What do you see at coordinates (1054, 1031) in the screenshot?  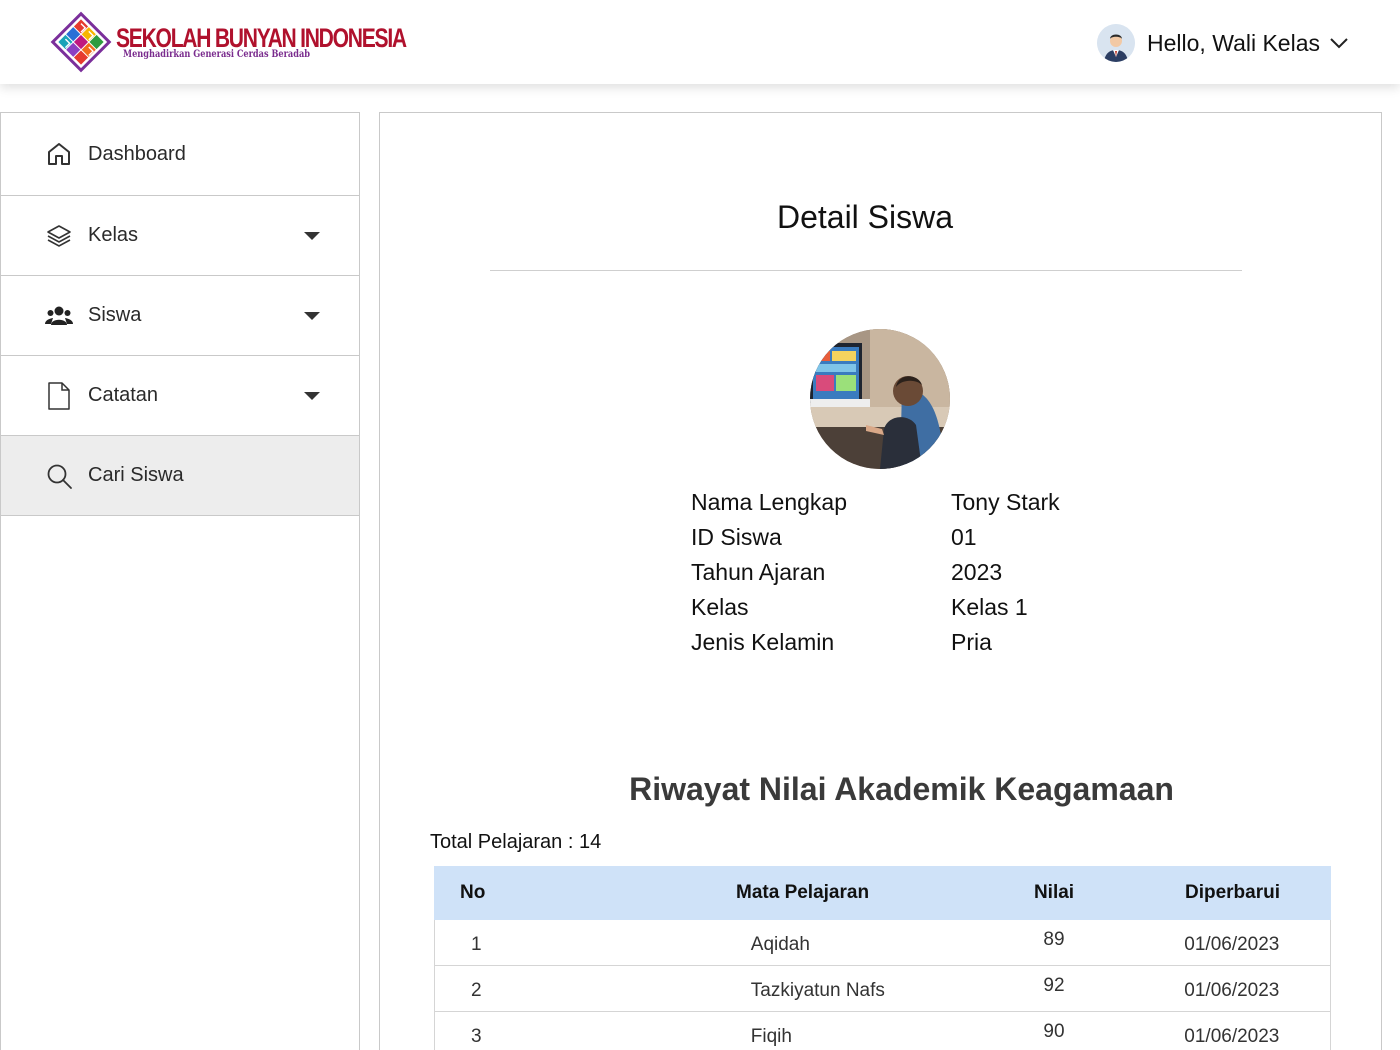 I see `cell-score: 90` at bounding box center [1054, 1031].